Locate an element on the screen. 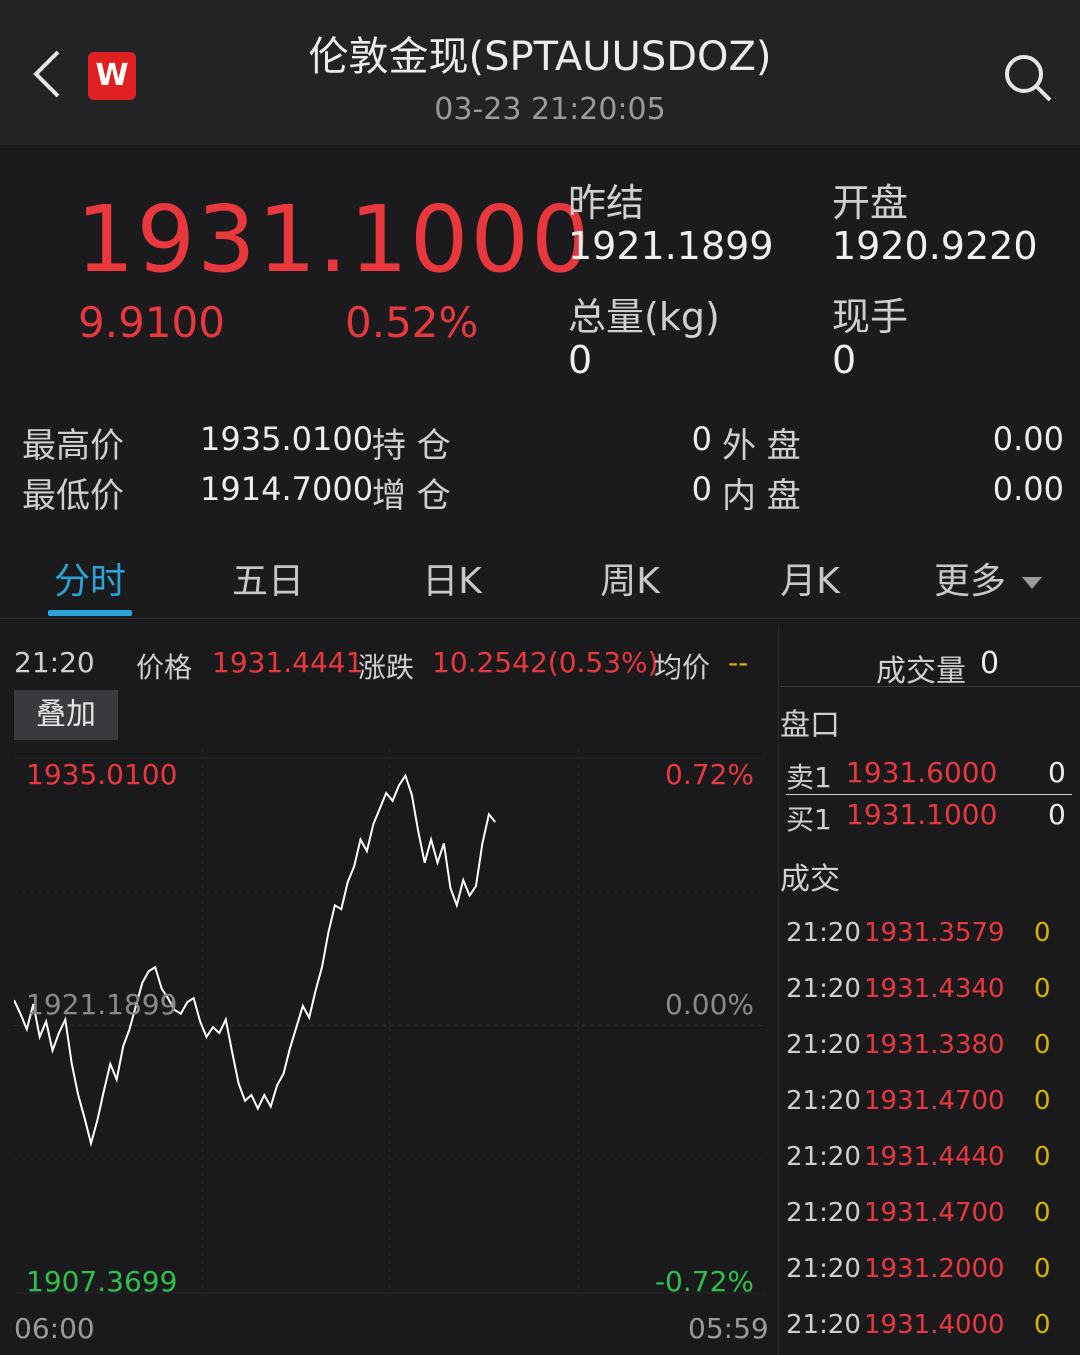 This screenshot has width=1080, height=1355. y-axis-mid-label: 1921.1899 is located at coordinates (101, 1004).